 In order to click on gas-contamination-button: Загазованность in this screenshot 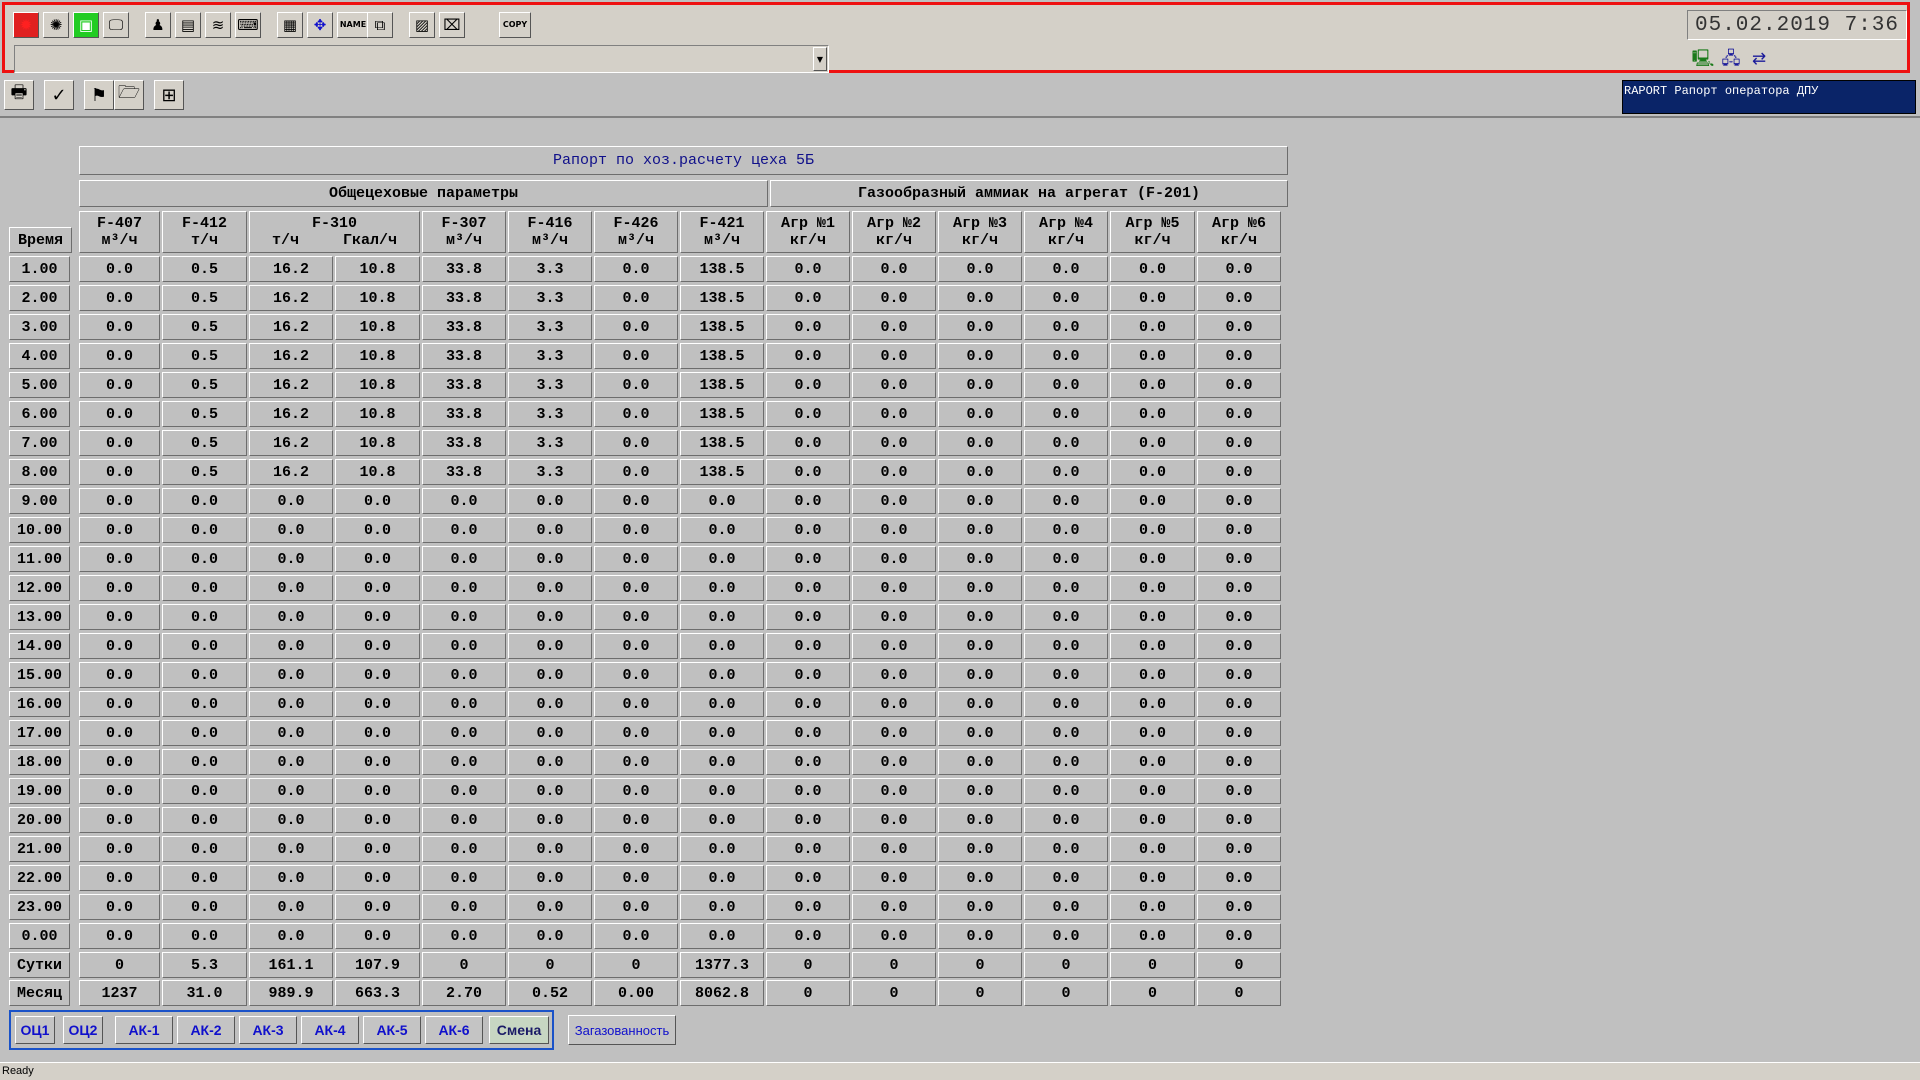, I will do `click(622, 1030)`.